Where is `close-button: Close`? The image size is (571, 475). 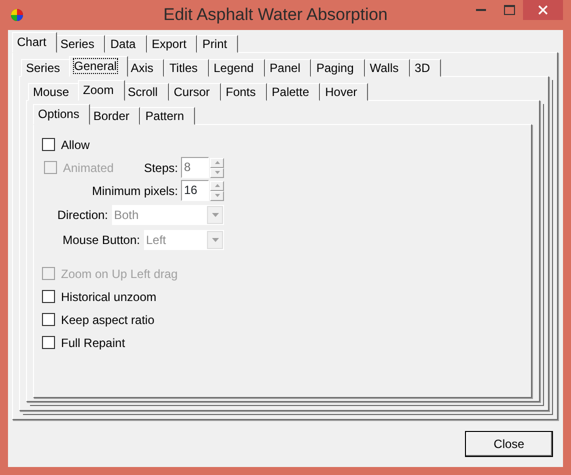 close-button: Close is located at coordinates (509, 443).